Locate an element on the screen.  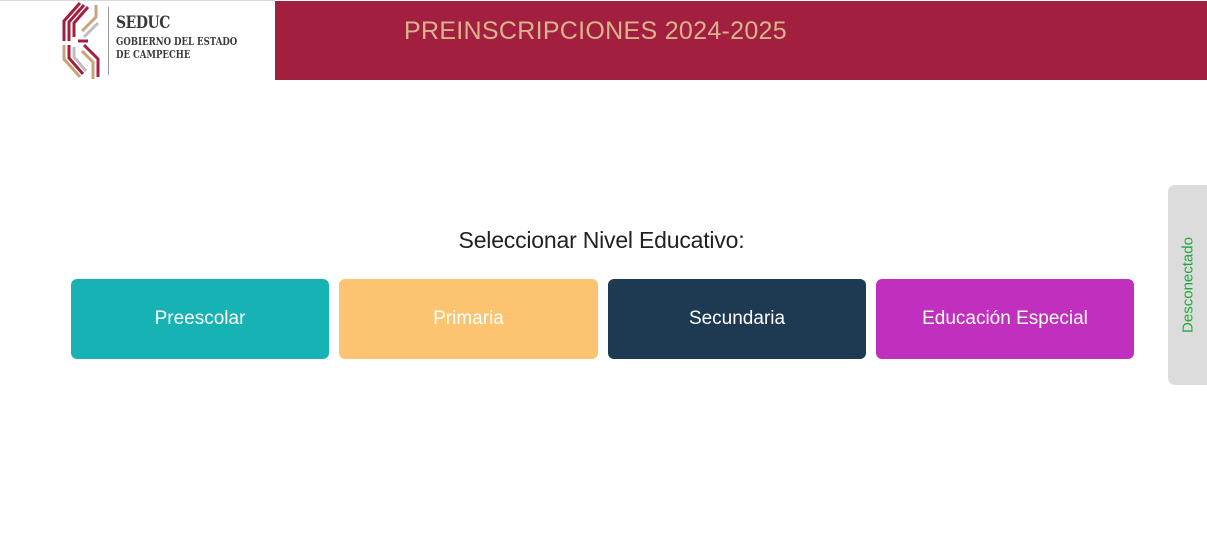
secundaria-button: Secundaria is located at coordinates (737, 319).